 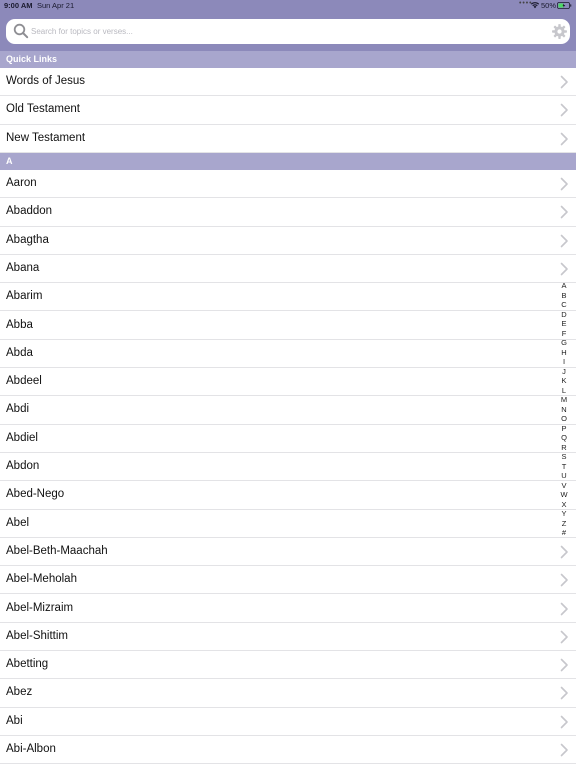 I want to click on status-bar: 9:00 AM Sun Apr 21 • • • • 50%, so click(x=288, y=6).